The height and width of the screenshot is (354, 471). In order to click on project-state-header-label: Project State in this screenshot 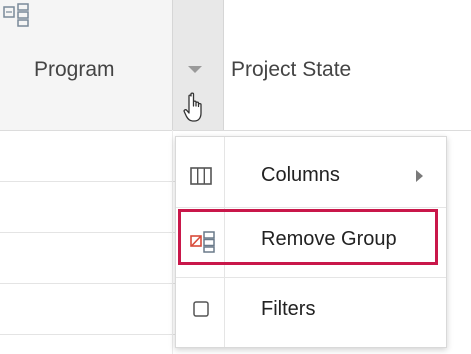, I will do `click(291, 69)`.